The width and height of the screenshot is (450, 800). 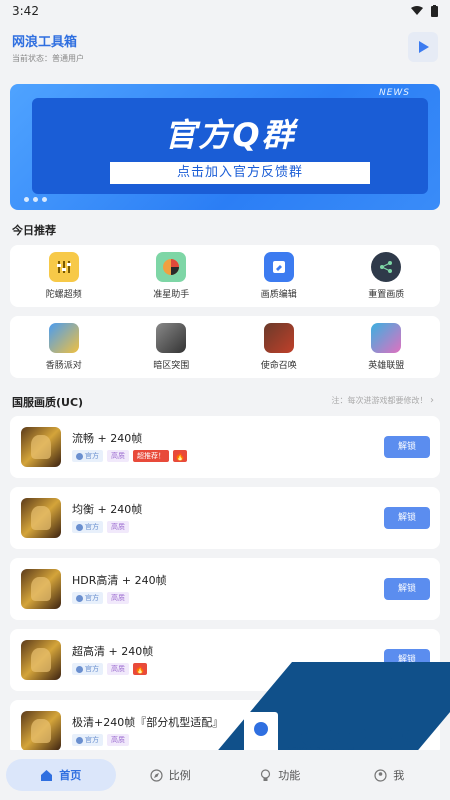 I want to click on bottom-nav: 首页 比例 功能 我, so click(x=225, y=775).